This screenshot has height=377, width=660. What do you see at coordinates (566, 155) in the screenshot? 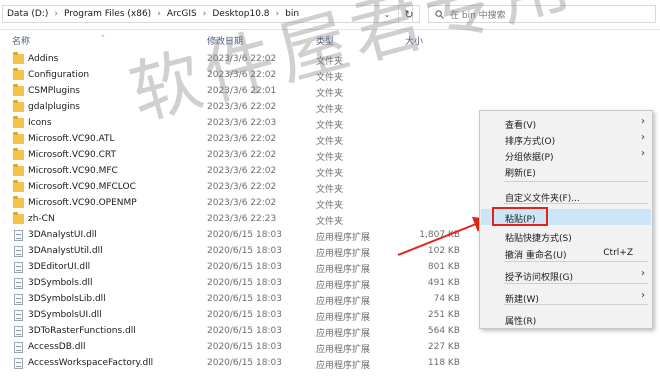
I see `menu-item: 分组依据(P) ›` at bounding box center [566, 155].